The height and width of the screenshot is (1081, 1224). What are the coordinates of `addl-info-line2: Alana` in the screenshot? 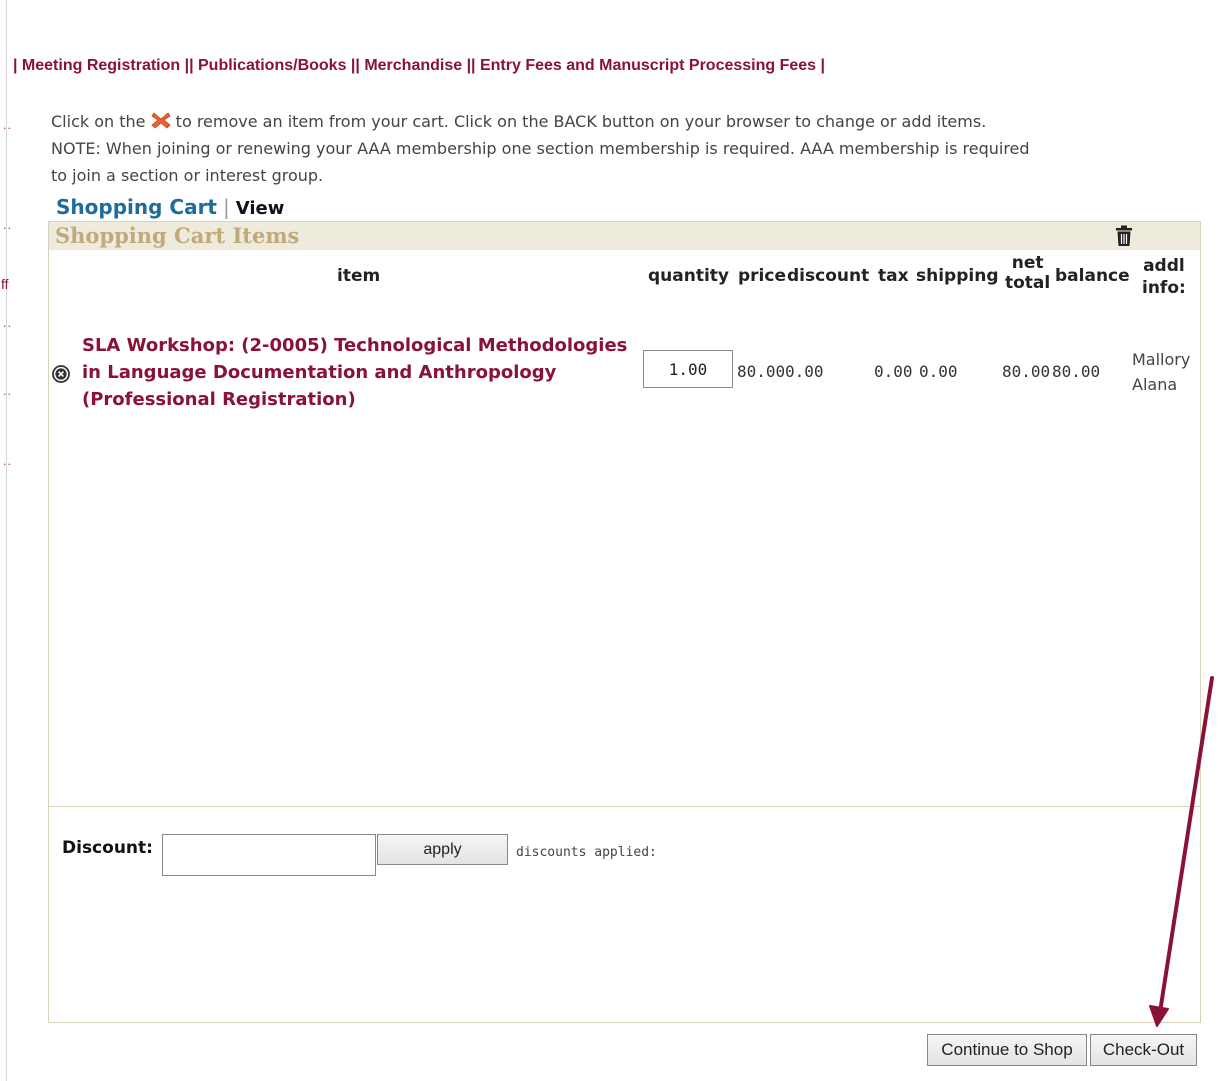 It's located at (1155, 384).